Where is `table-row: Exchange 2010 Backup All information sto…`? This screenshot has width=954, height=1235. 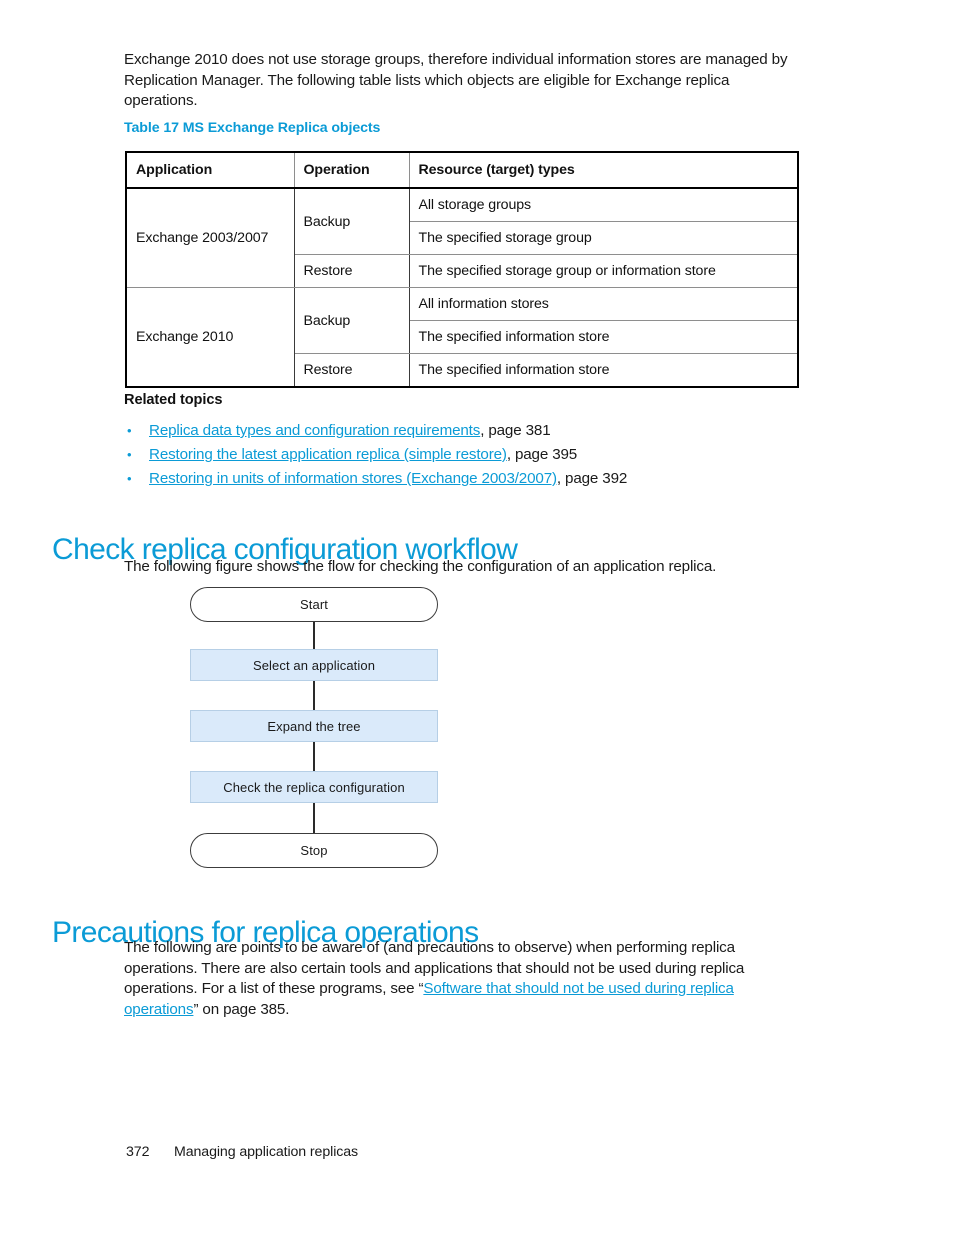 table-row: Exchange 2010 Backup All information sto… is located at coordinates (462, 337).